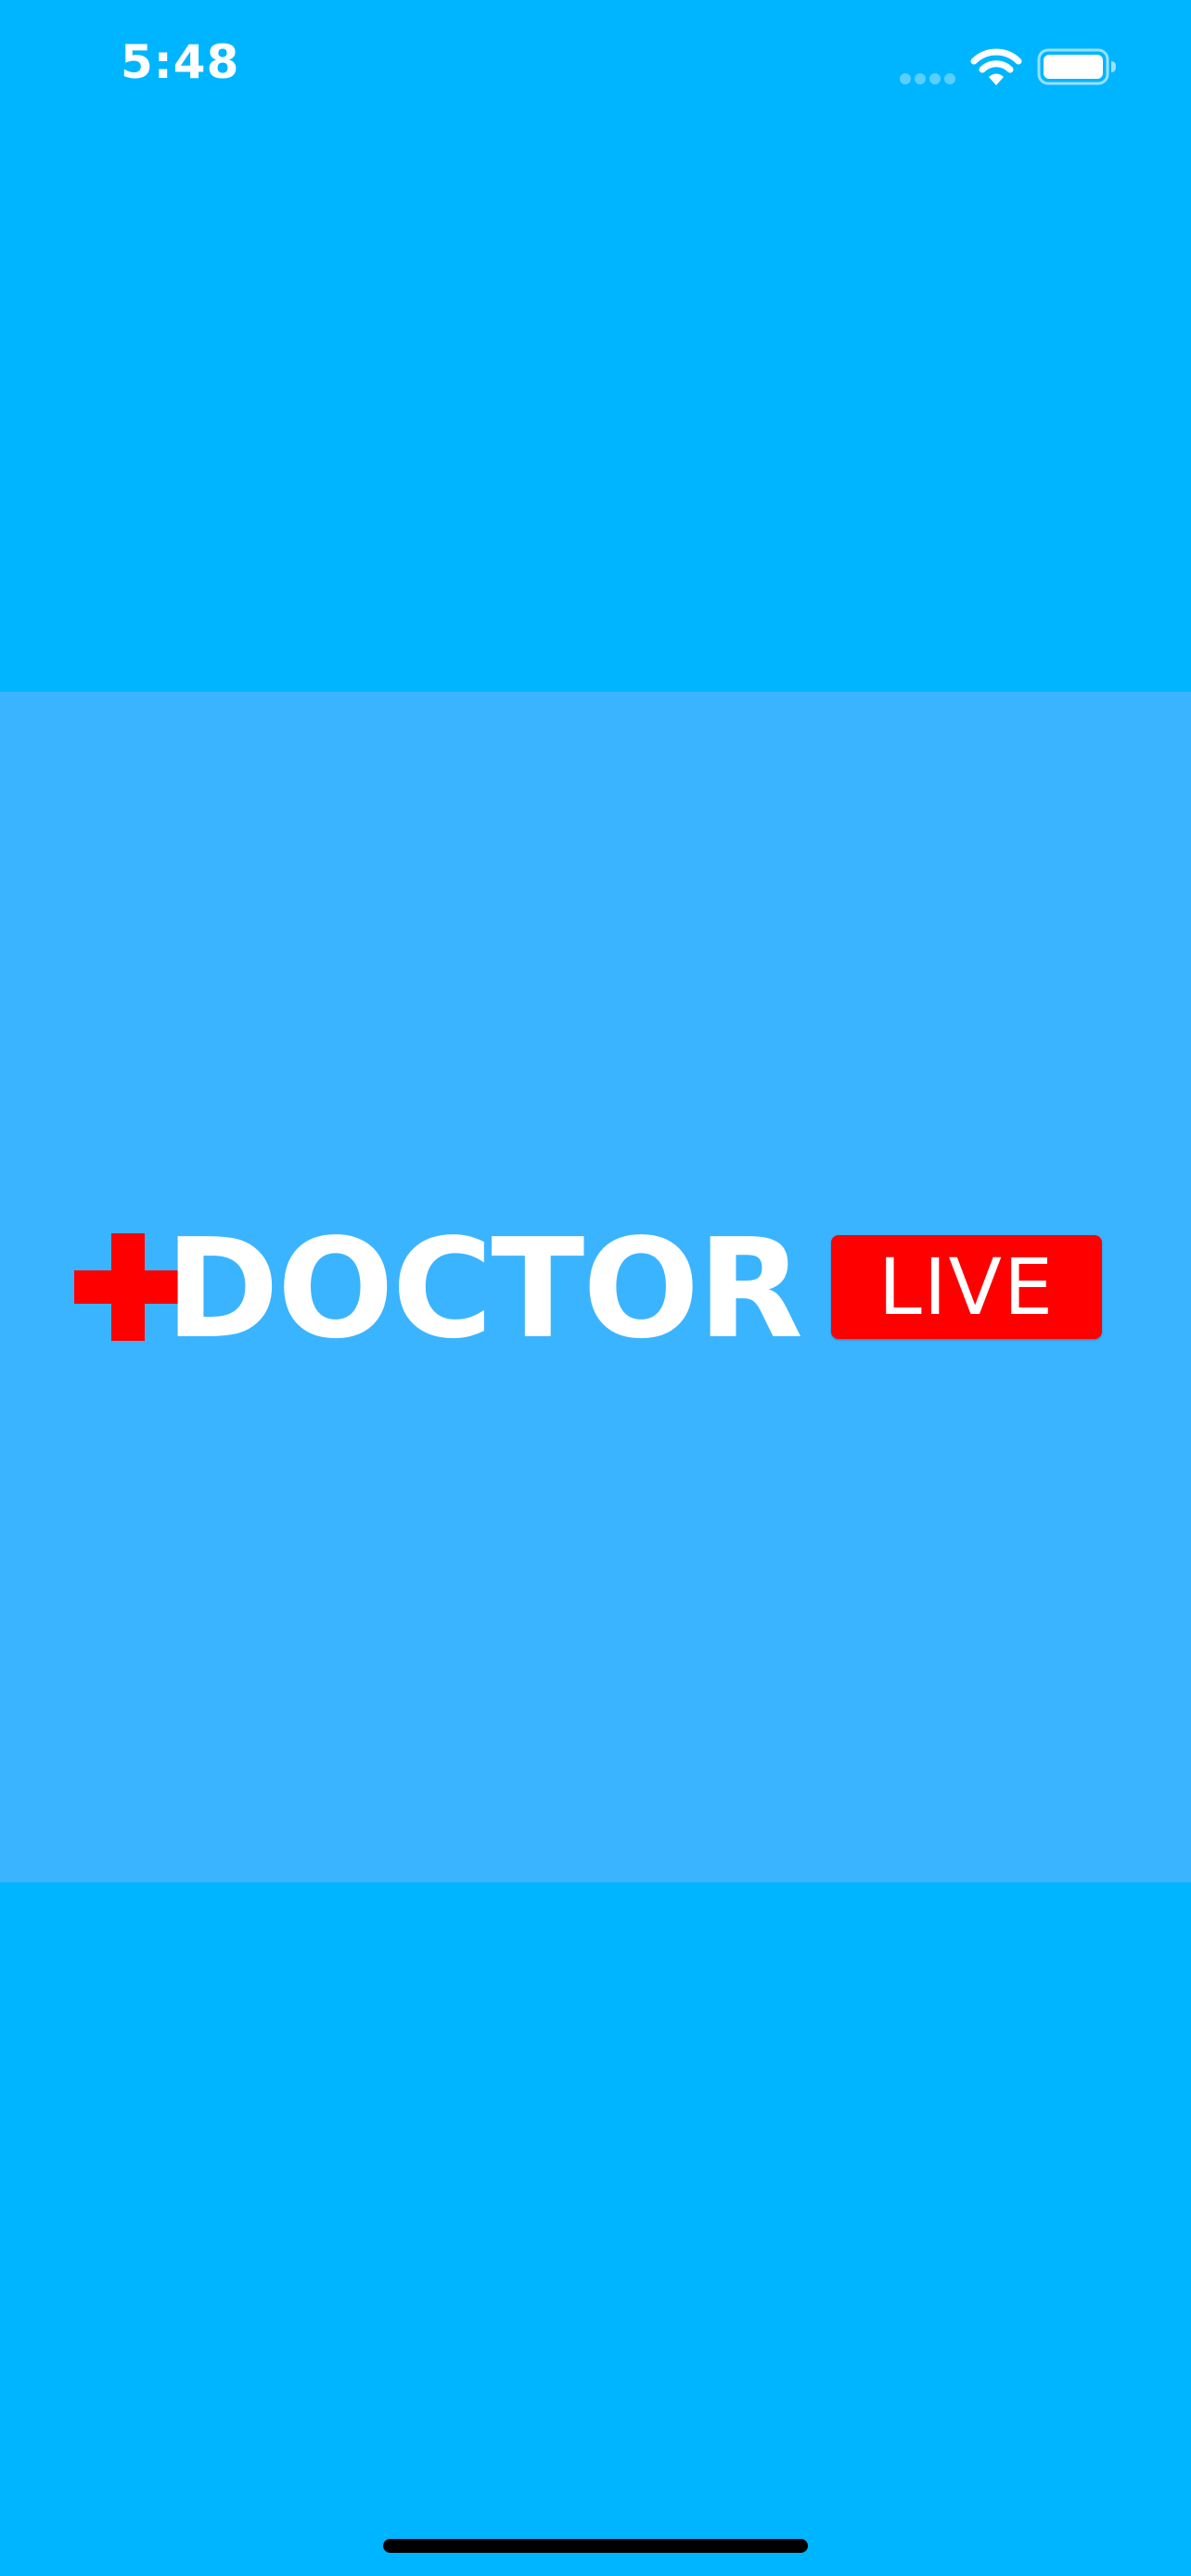 The image size is (1191, 2576). Describe the element at coordinates (1076, 66) in the screenshot. I see `battery-icon` at that location.